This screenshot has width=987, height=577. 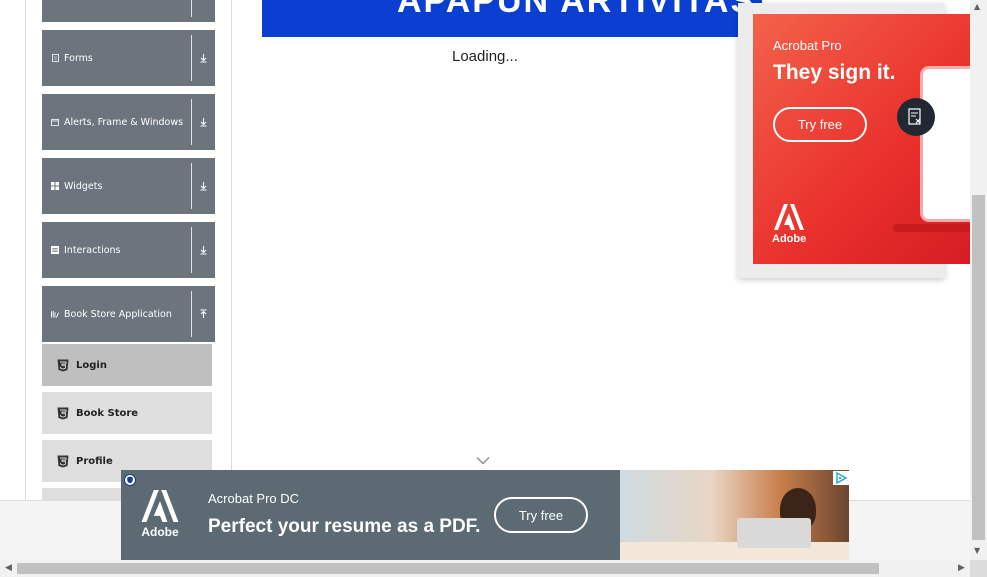 What do you see at coordinates (118, 314) in the screenshot?
I see `sidebar-group-label: Book Store Application` at bounding box center [118, 314].